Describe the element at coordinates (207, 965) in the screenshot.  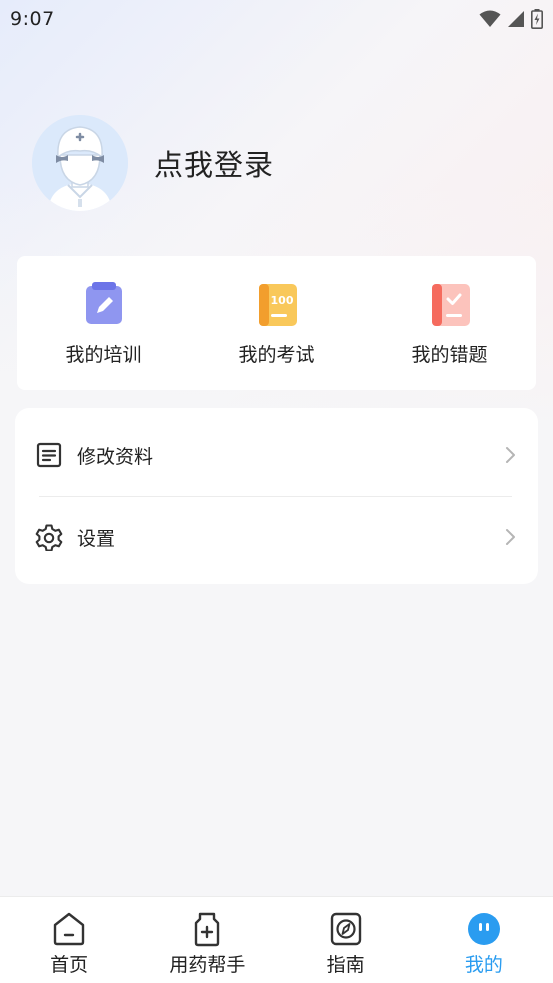
I see `tab-medication-helper-label: 用药帮手` at that location.